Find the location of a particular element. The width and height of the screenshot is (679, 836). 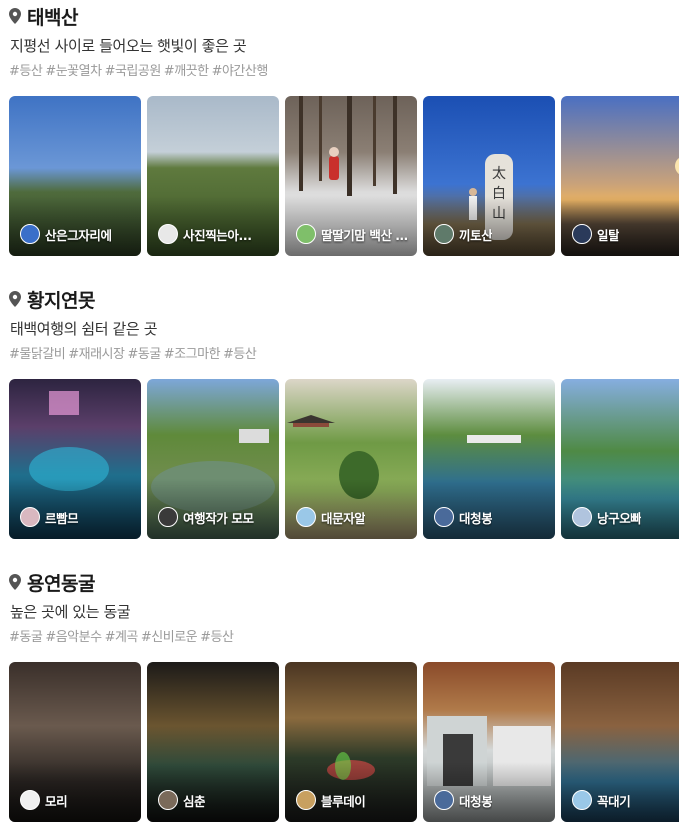

user-name: 낭구오빠 is located at coordinates (619, 518).